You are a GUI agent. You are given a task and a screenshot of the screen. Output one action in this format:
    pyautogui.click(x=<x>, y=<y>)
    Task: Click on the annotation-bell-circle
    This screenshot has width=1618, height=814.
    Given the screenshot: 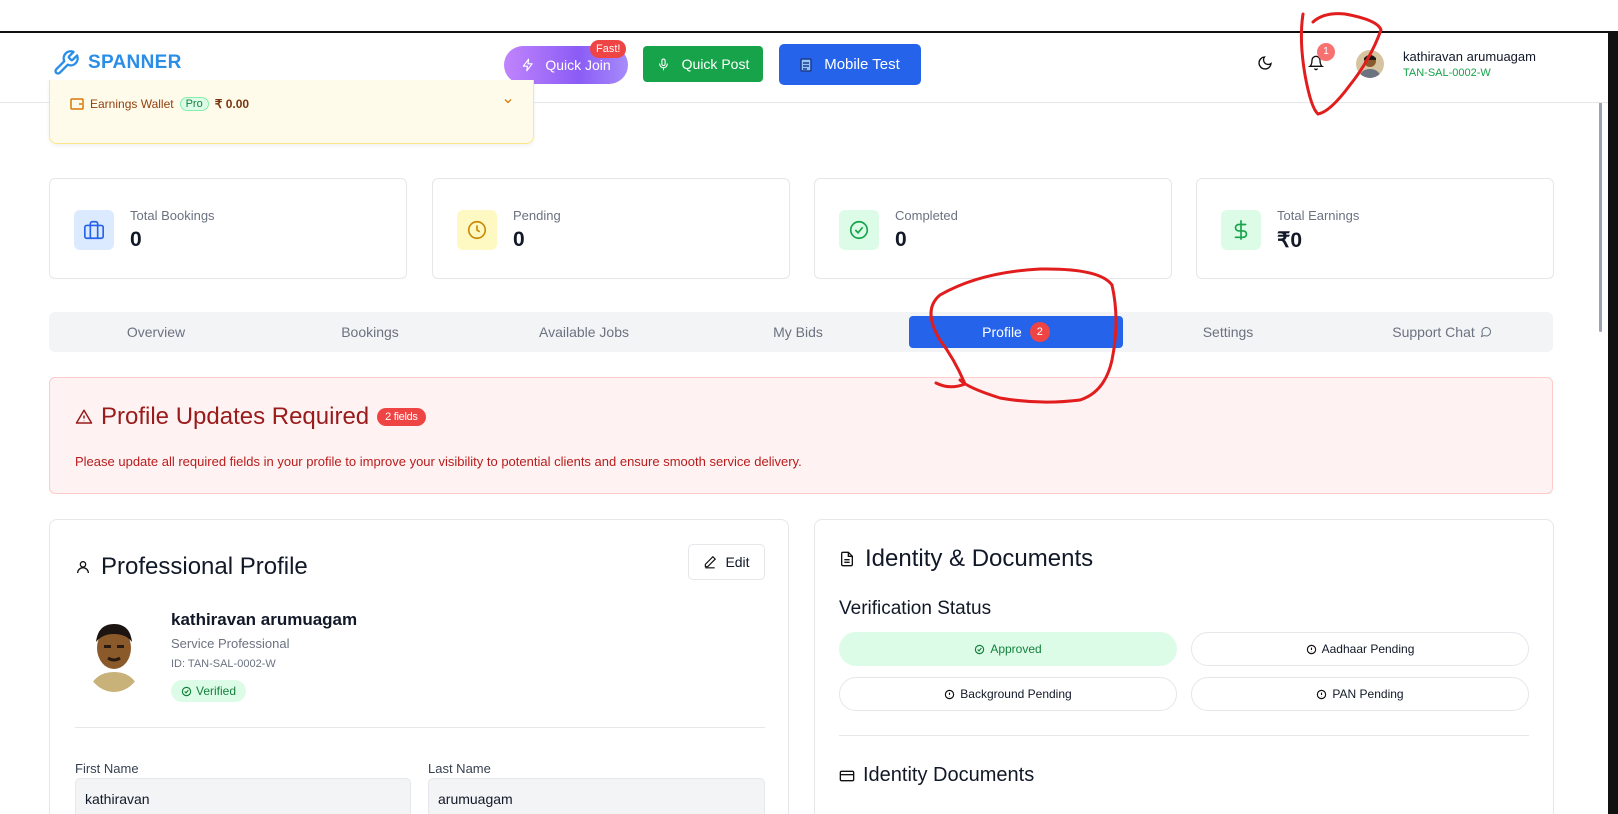 What is the action you would take?
    pyautogui.click(x=1341, y=64)
    